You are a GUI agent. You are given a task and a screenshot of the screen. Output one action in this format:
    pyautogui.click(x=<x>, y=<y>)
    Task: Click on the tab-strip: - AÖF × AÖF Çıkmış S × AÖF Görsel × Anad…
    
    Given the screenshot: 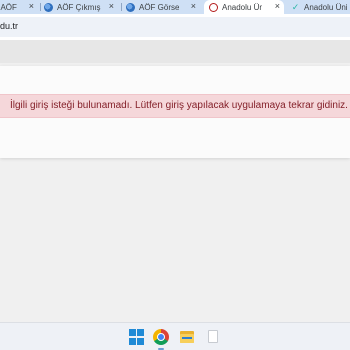 What is the action you would take?
    pyautogui.click(x=175, y=7)
    